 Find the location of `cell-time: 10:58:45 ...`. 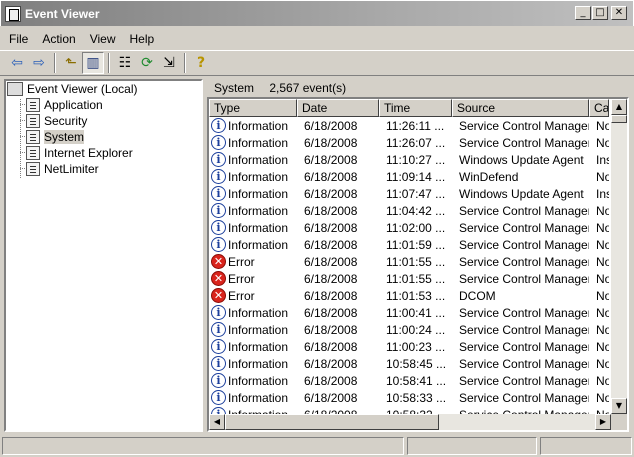

cell-time: 10:58:45 ... is located at coordinates (416, 363).